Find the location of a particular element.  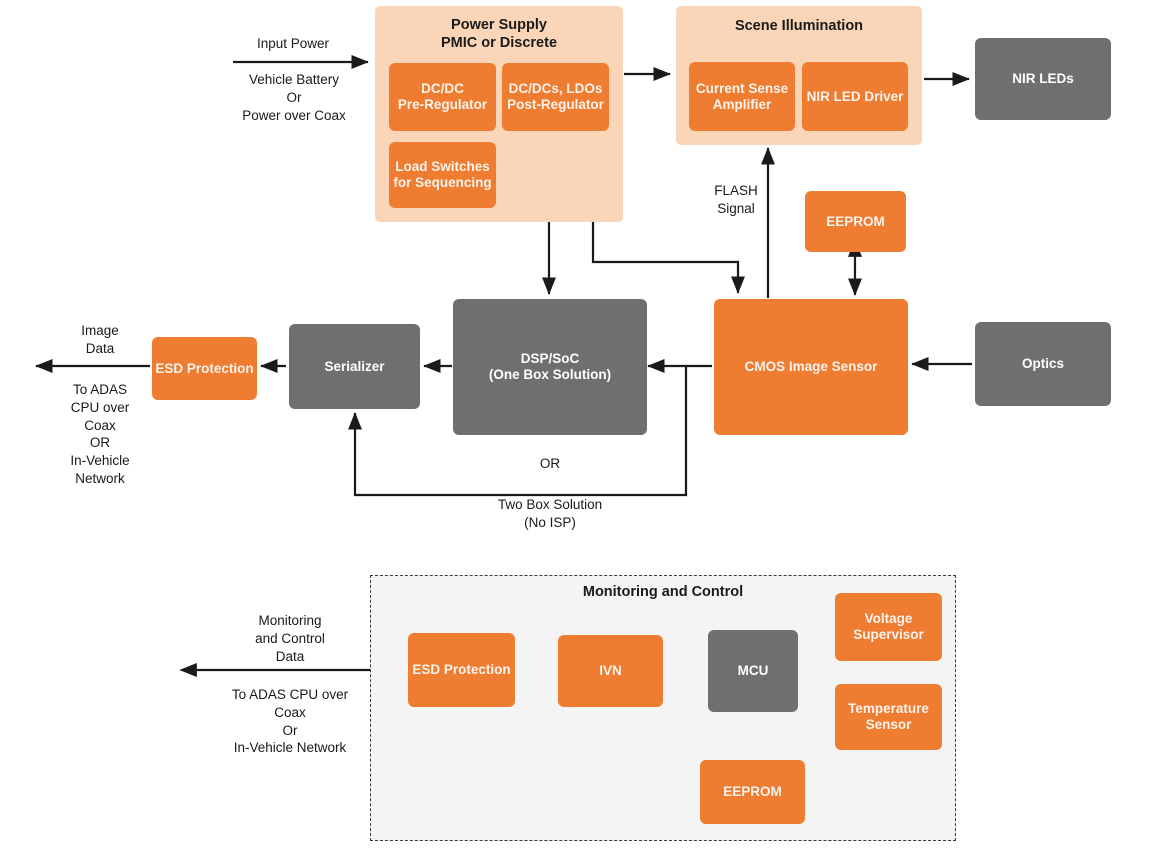

block-esd-protection-control-path: ESD Protection is located at coordinates (461, 670).